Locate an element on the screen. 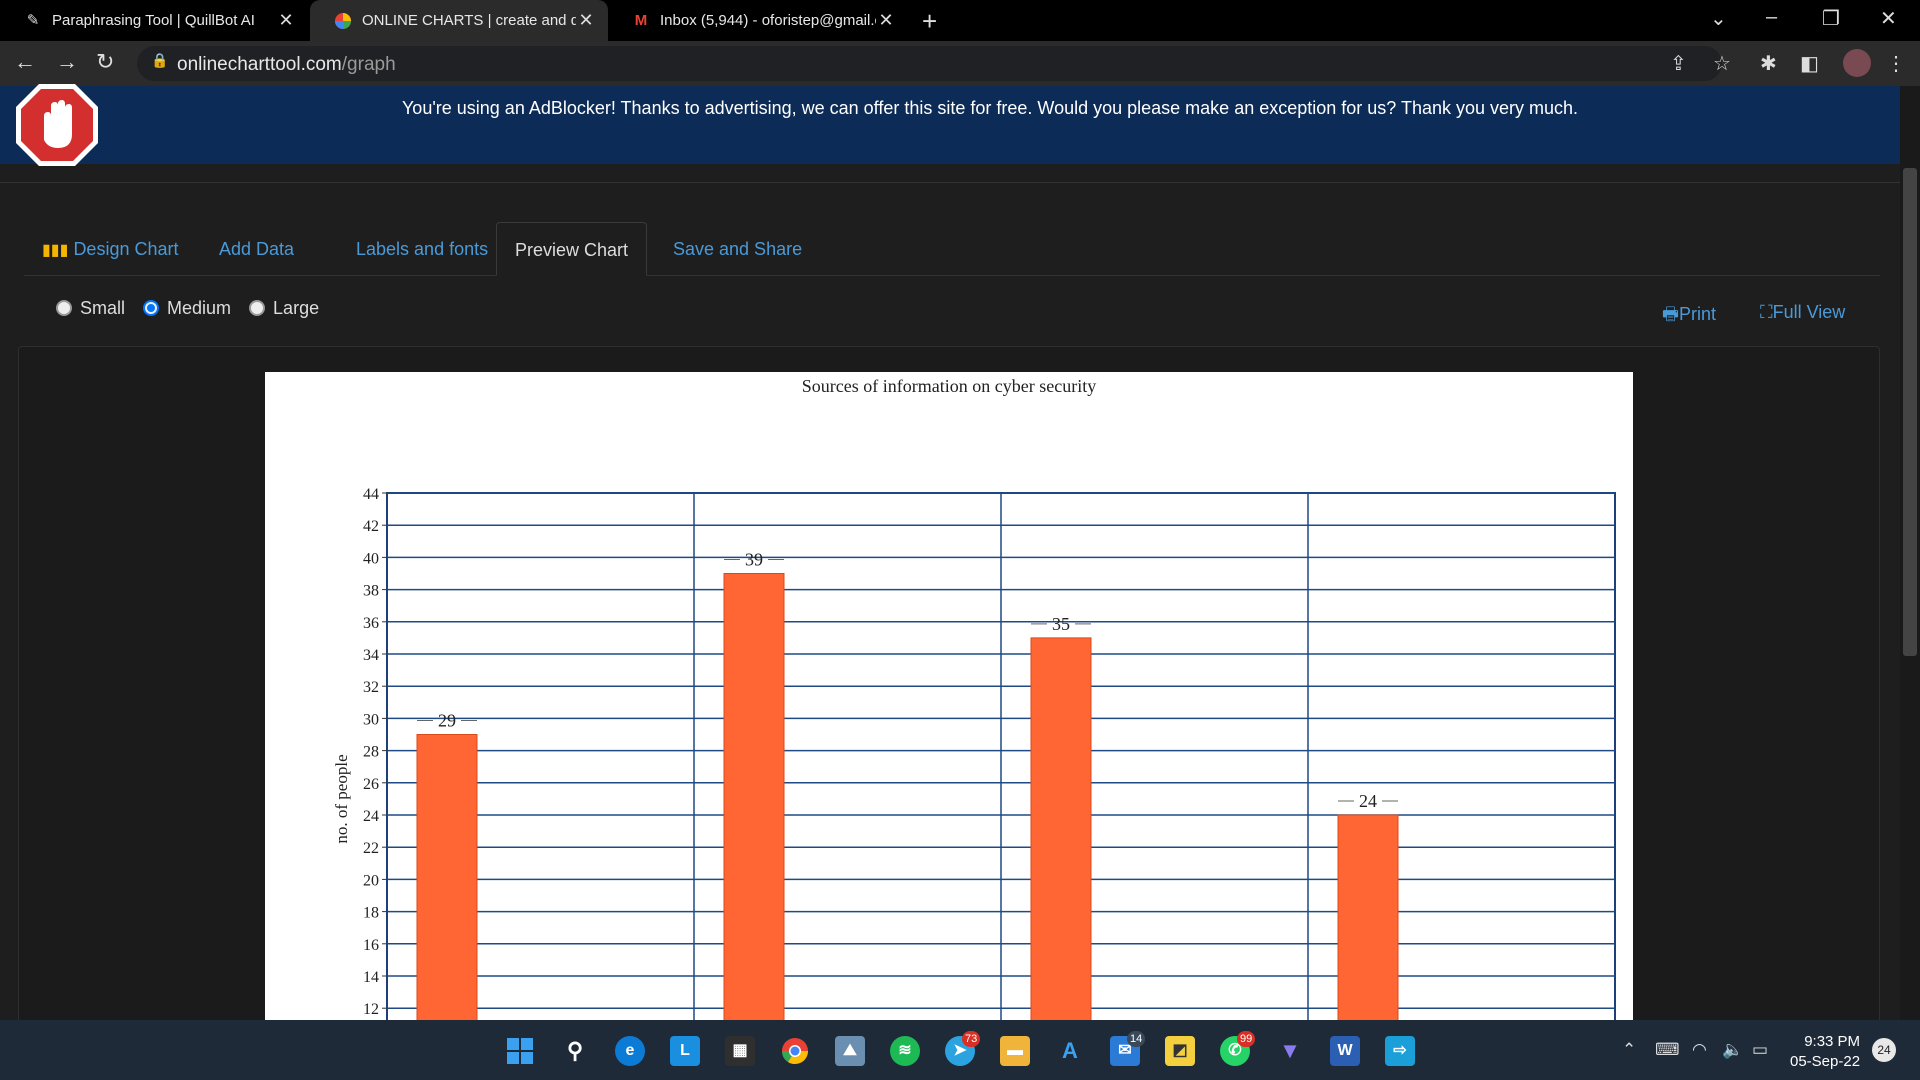 The image size is (1920, 1080). tab-label: Design Chart is located at coordinates (126, 249).